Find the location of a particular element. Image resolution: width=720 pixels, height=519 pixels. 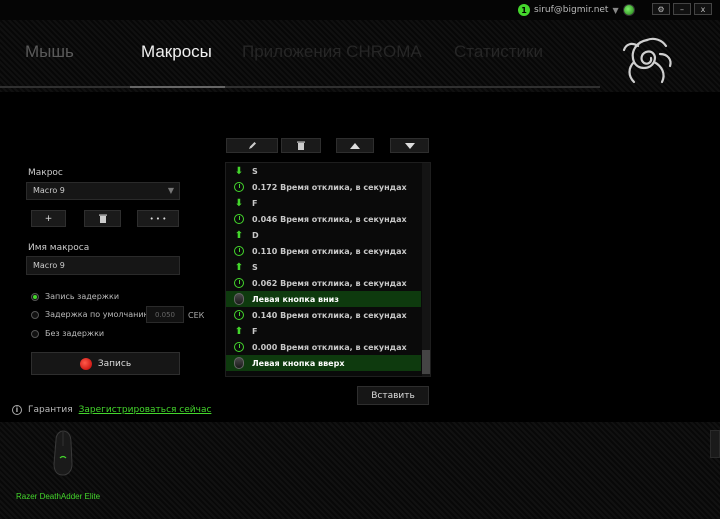

step-label: Левая кнопка вверх is located at coordinates (298, 363).